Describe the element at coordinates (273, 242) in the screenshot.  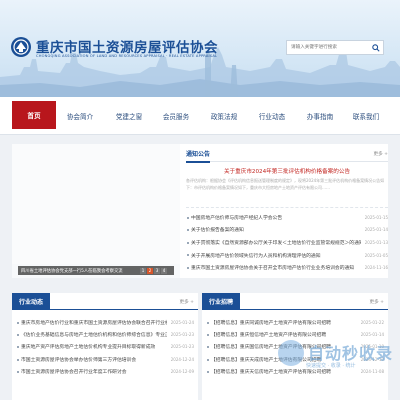
I see `list-item-title: 关于贯彻落实《自然资源部办公厅关于印发＜土地估价行业监管常规规范＞的通知》` at that location.